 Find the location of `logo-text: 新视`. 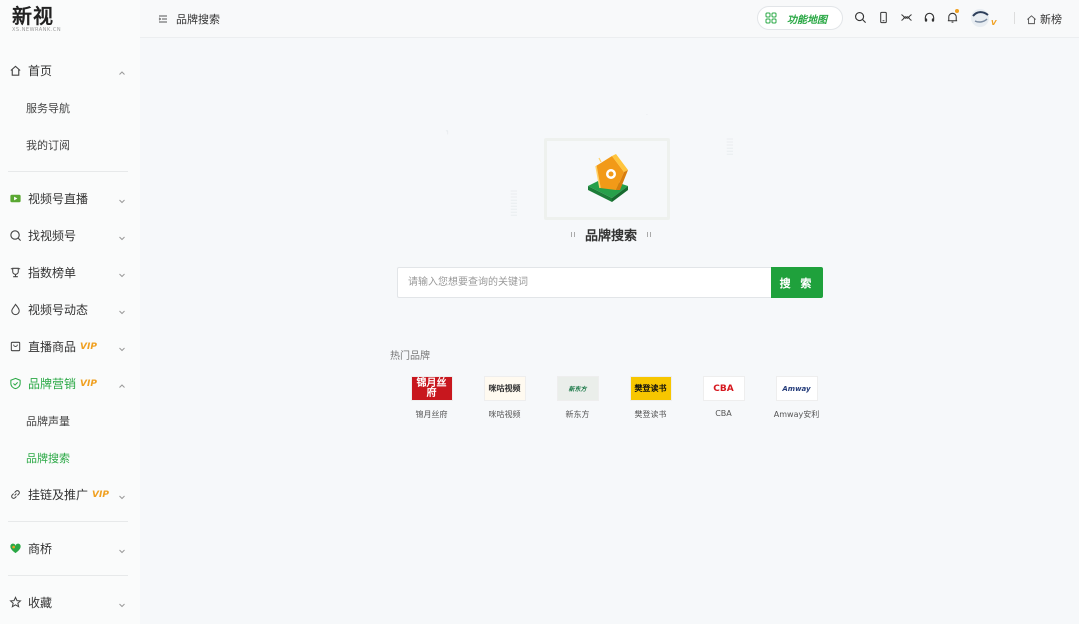

logo-text: 新视 is located at coordinates (33, 16).